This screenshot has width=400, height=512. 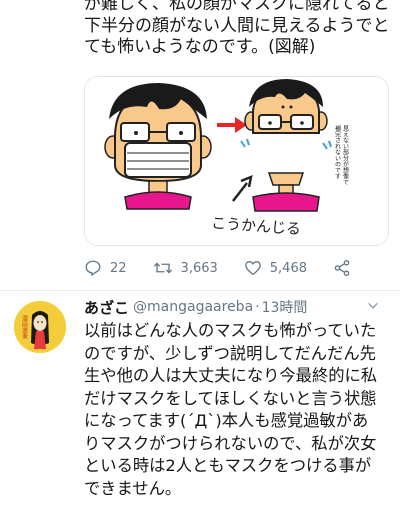 What do you see at coordinates (237, 7) in the screenshot?
I see `tweet-text-line: が難しく、私の顔がマスクに隠れてると` at bounding box center [237, 7].